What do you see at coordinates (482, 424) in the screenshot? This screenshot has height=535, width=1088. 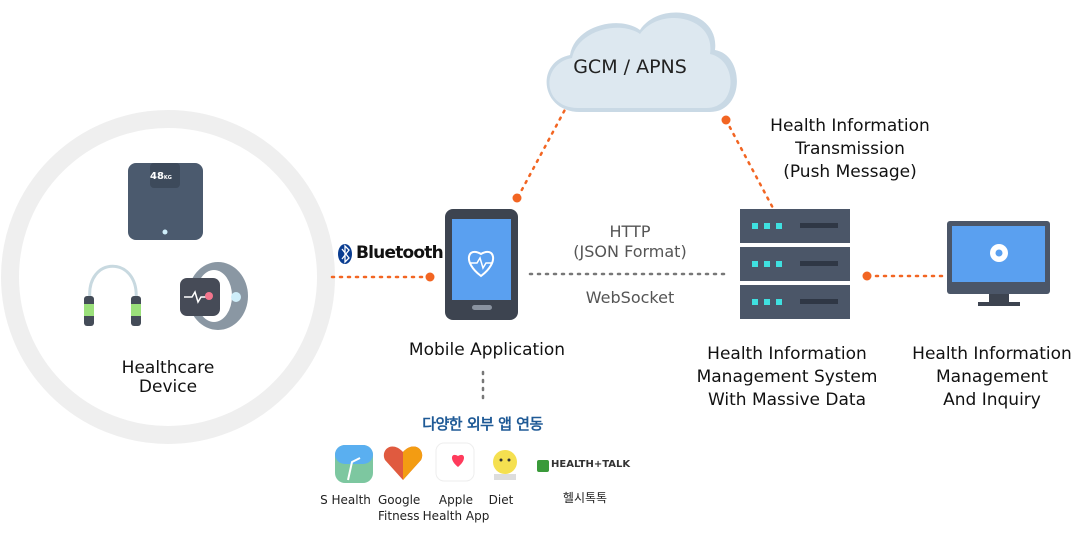 I see `external-apps-title: 다양한 외부 앱 연동` at bounding box center [482, 424].